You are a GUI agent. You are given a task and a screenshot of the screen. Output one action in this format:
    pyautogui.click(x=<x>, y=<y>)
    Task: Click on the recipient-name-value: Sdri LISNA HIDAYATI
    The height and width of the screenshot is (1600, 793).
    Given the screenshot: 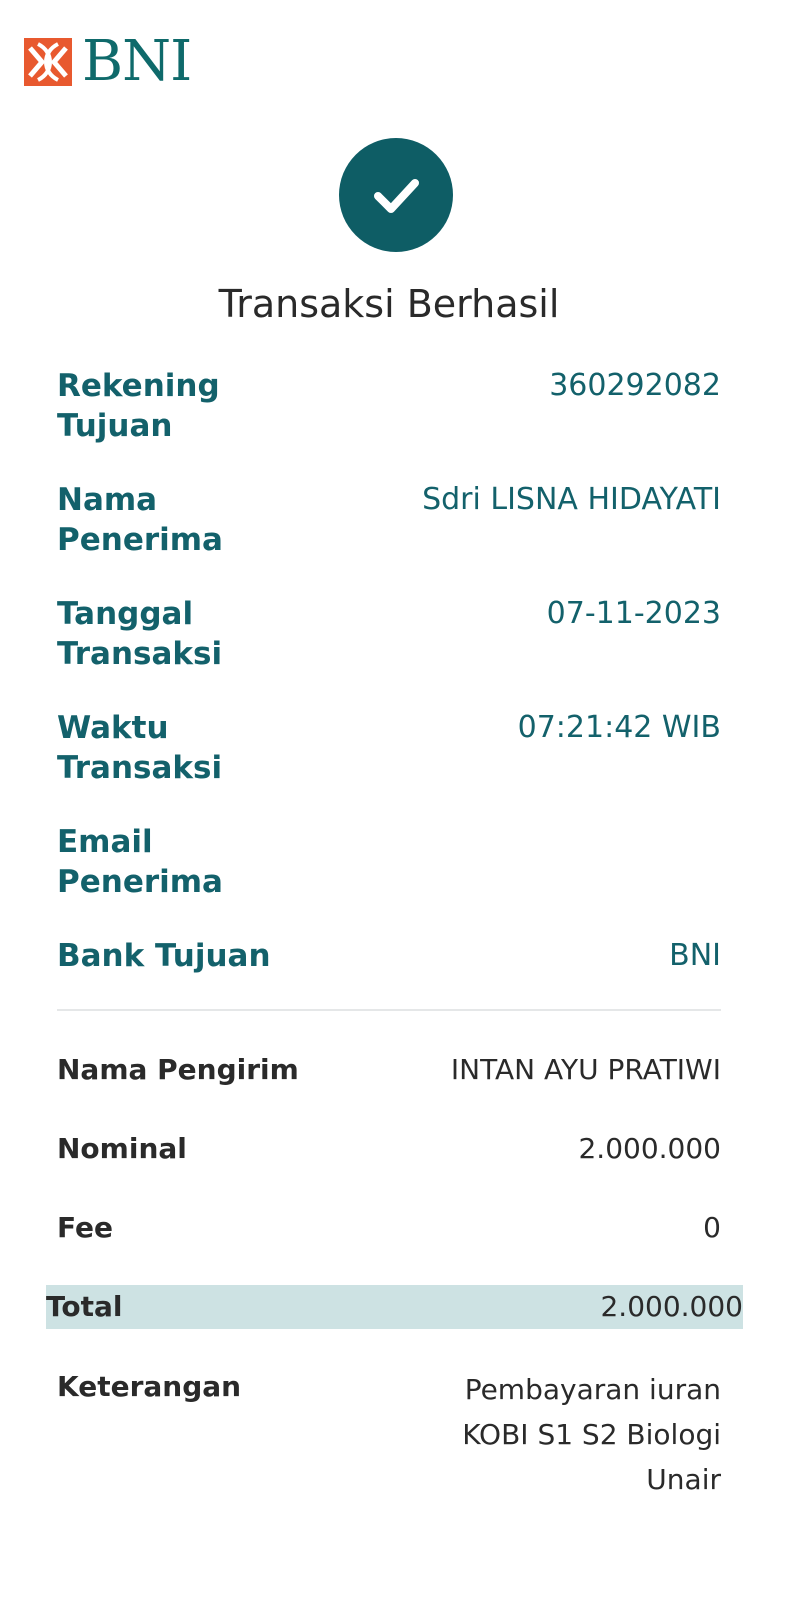 What is the action you would take?
    pyautogui.click(x=571, y=499)
    